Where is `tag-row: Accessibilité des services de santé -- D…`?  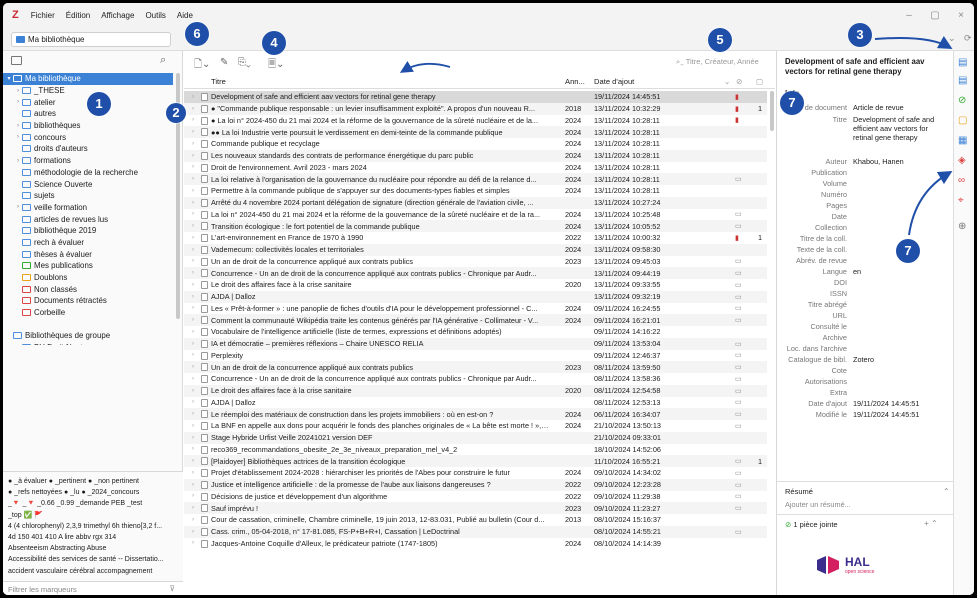 tag-row: Accessibilité des services de santé -- D… is located at coordinates (93, 559).